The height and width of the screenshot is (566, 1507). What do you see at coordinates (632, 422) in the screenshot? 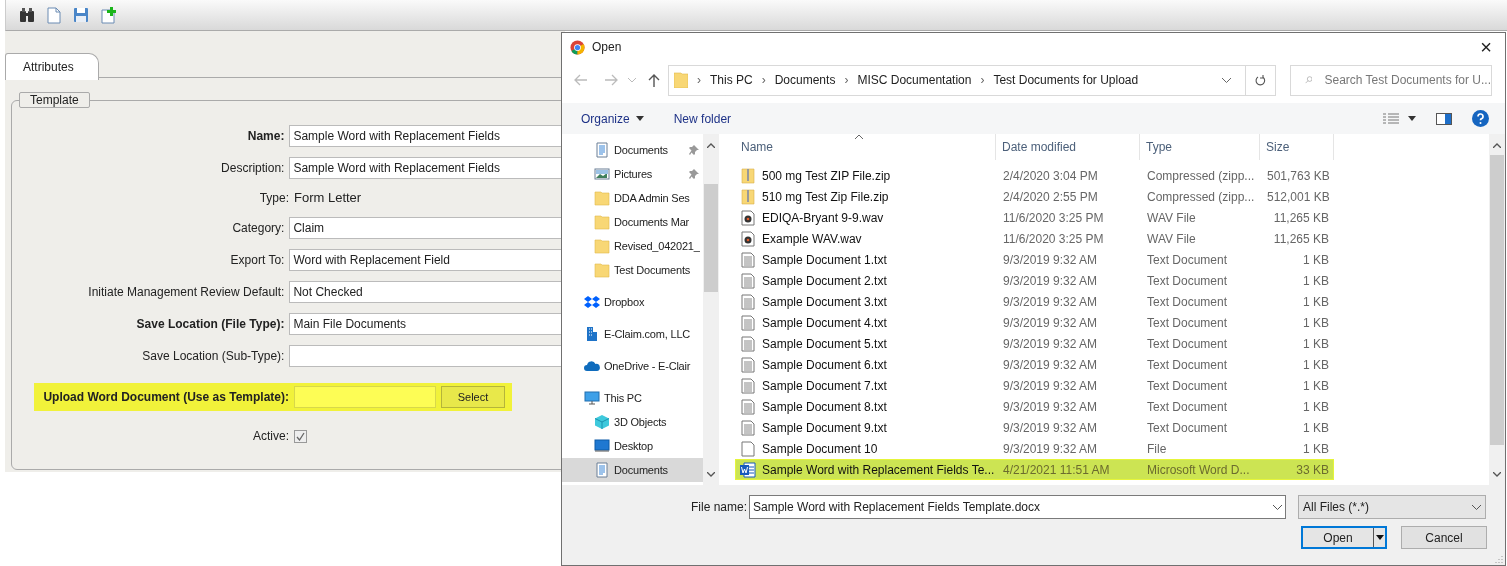
I see `nav-item: 3D Objects` at bounding box center [632, 422].